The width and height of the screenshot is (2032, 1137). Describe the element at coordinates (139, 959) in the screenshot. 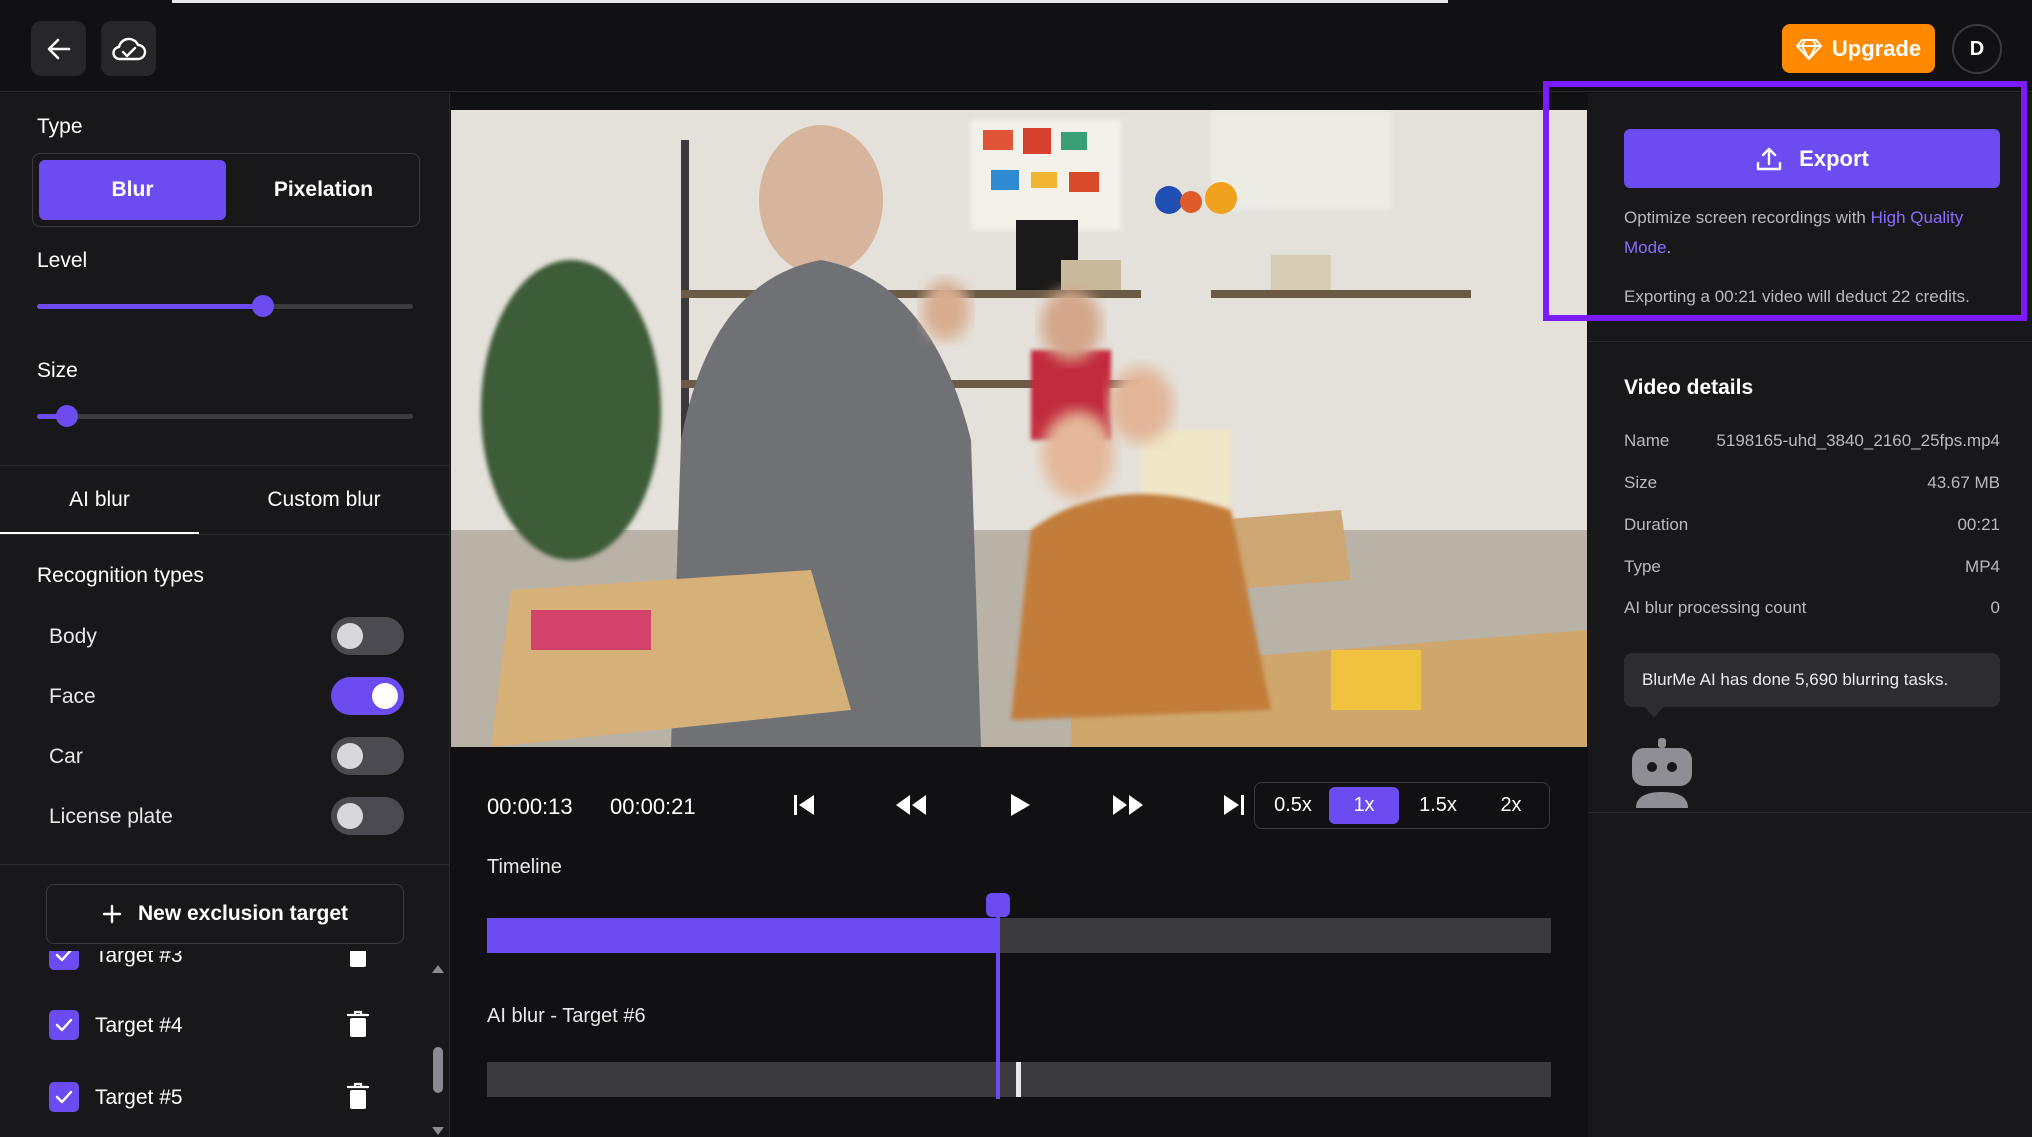

I see `target-name: Target #3` at that location.